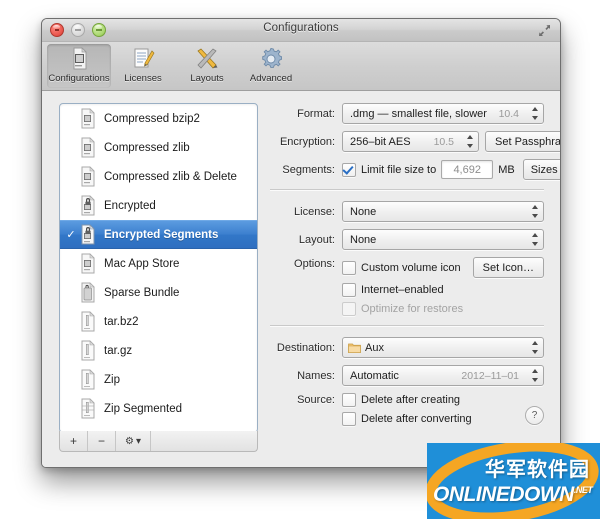 This screenshot has width=600, height=519. What do you see at coordinates (118, 350) in the screenshot?
I see `list-item-label: tar.gz` at bounding box center [118, 350].